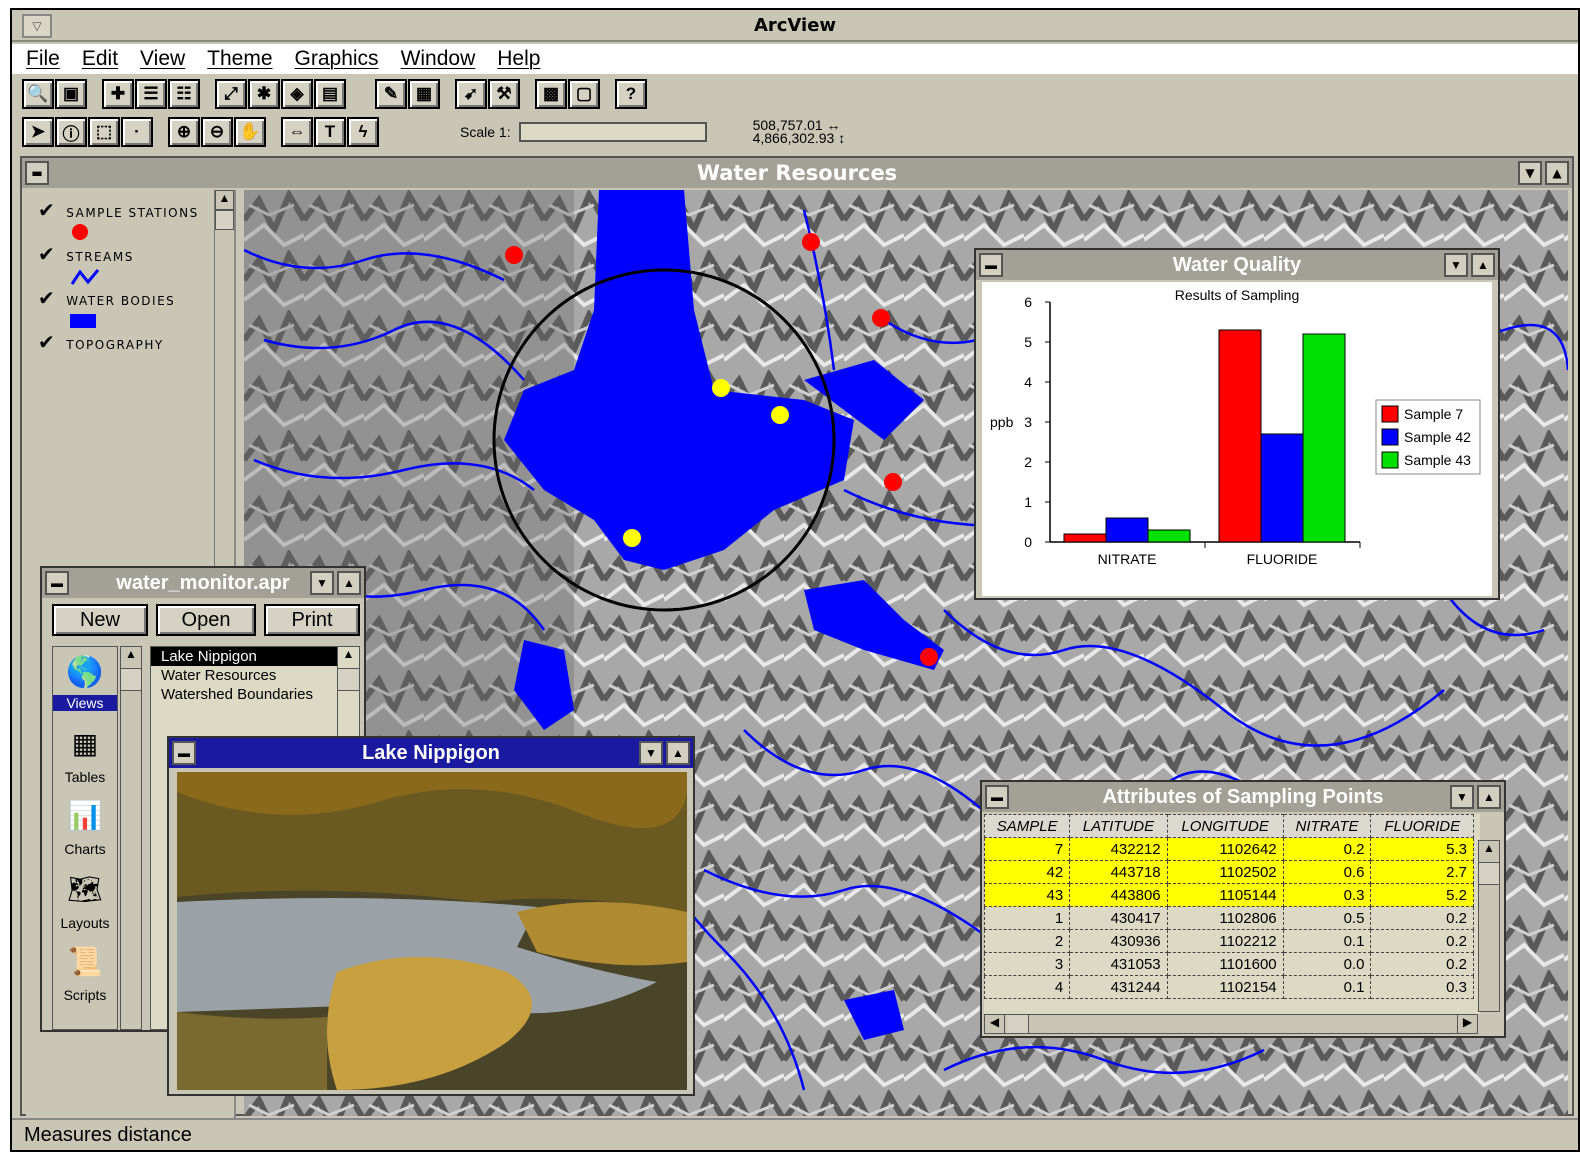 Image resolution: width=1580 pixels, height=1152 pixels. Describe the element at coordinates (1027, 826) in the screenshot. I see `column-header: SAMPLE` at that location.